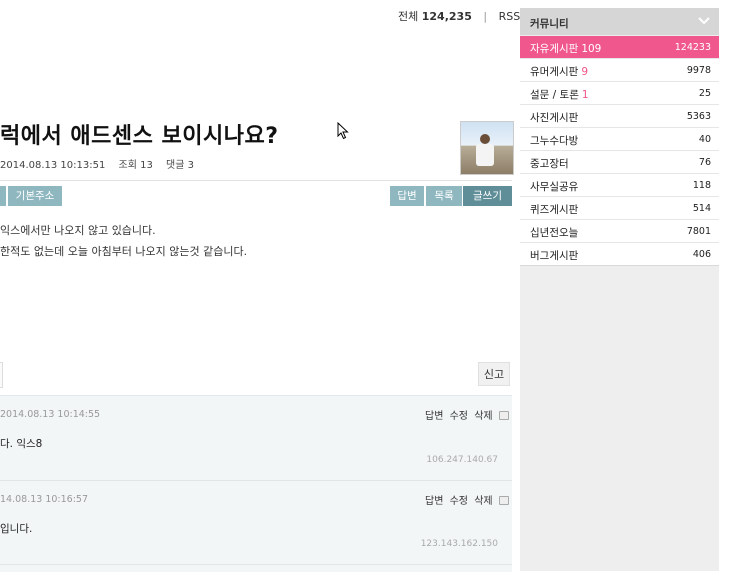 Image resolution: width=730 pixels, height=572 pixels. I want to click on sidebar-item-label: 십년전오늘, so click(554, 232).